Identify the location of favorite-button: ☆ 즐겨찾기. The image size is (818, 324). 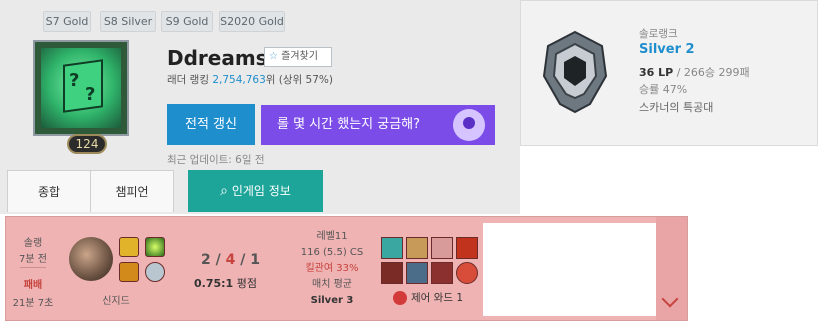
(298, 57).